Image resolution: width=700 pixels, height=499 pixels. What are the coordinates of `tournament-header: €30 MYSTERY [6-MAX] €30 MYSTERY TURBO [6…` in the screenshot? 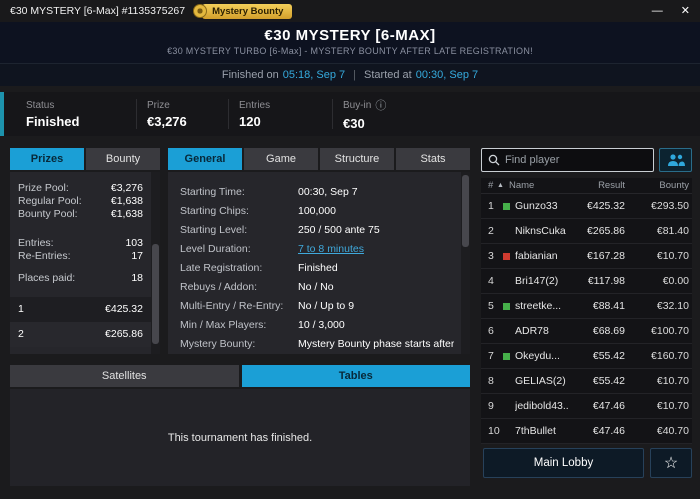 It's located at (350, 42).